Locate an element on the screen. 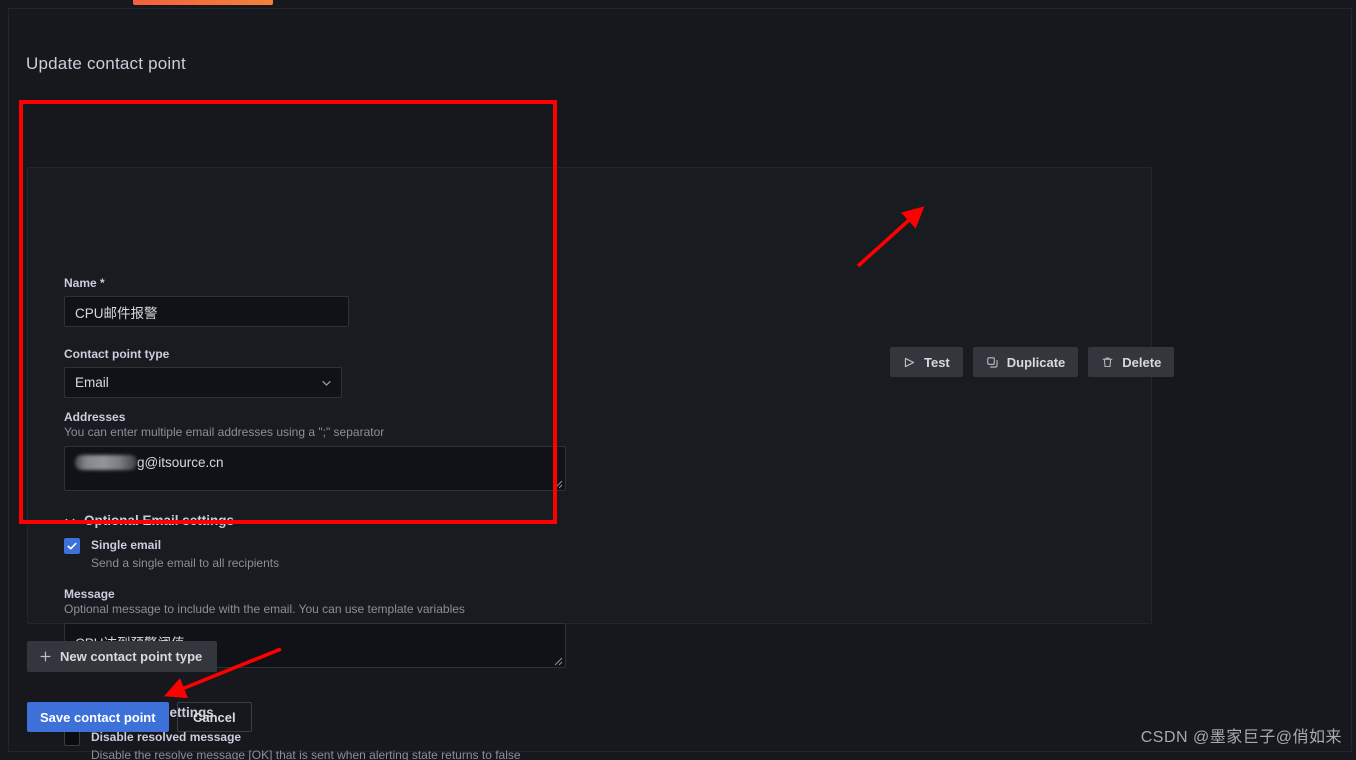  cancel-button-label: Cancel is located at coordinates (214, 717).